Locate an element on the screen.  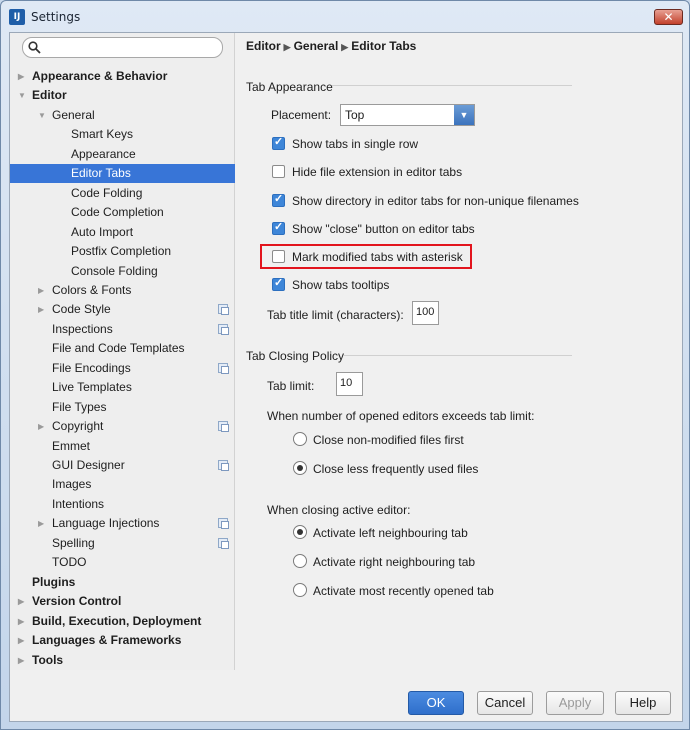
sidebar-item-code-completion: Code Completion is located at coordinates (122, 212).